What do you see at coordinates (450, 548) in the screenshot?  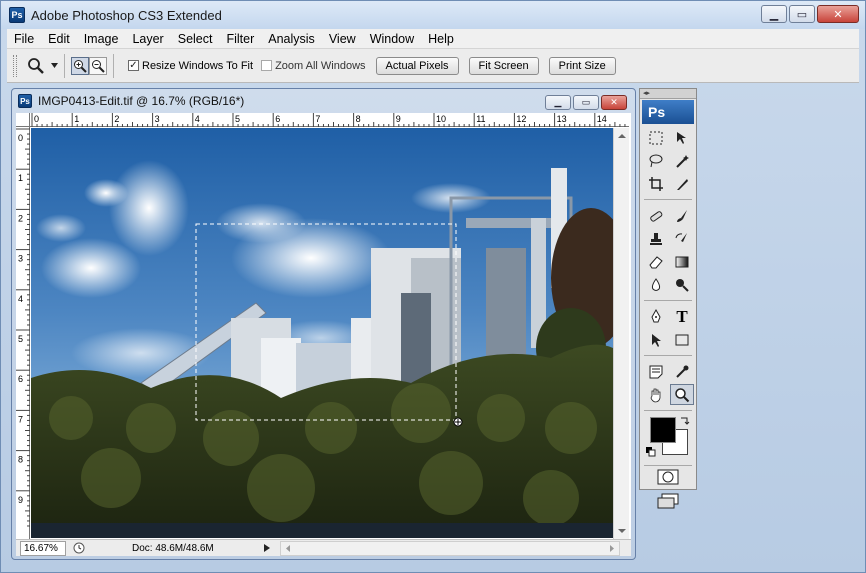 I see `horizontal-scrollbar` at bounding box center [450, 548].